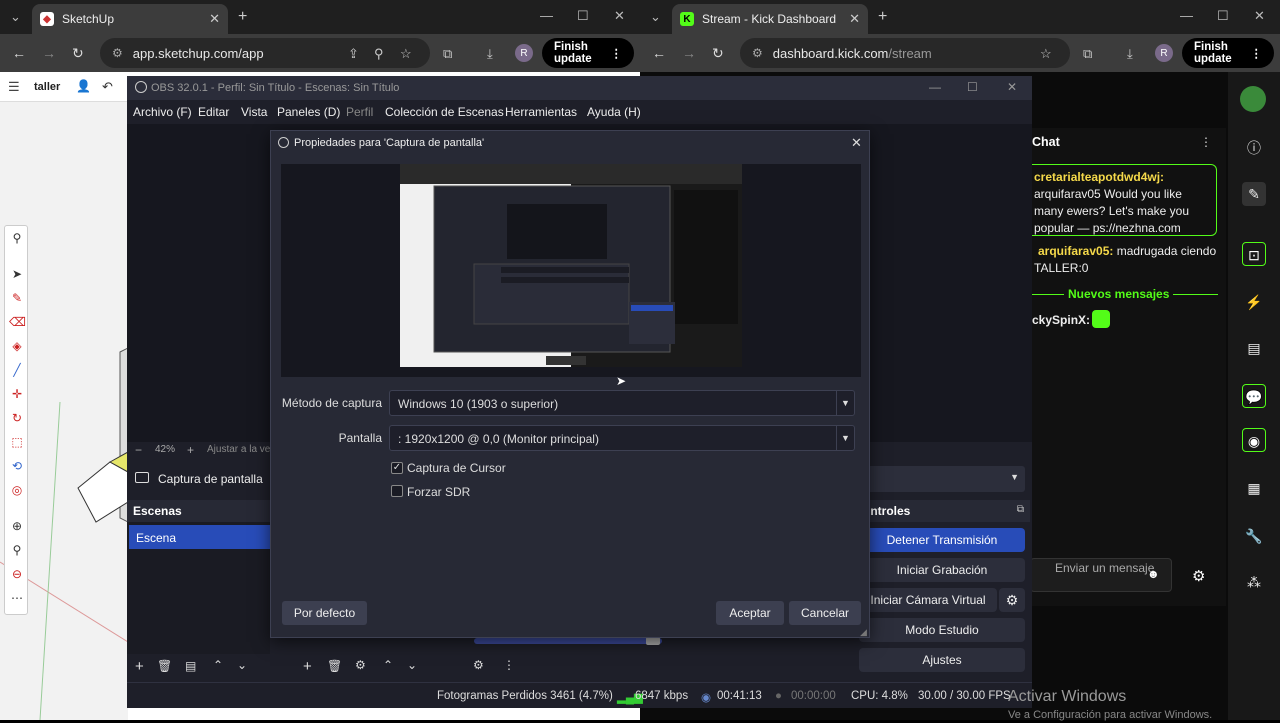  What do you see at coordinates (438, 492) in the screenshot?
I see `force-sdr-label: Forzar SDR` at bounding box center [438, 492].